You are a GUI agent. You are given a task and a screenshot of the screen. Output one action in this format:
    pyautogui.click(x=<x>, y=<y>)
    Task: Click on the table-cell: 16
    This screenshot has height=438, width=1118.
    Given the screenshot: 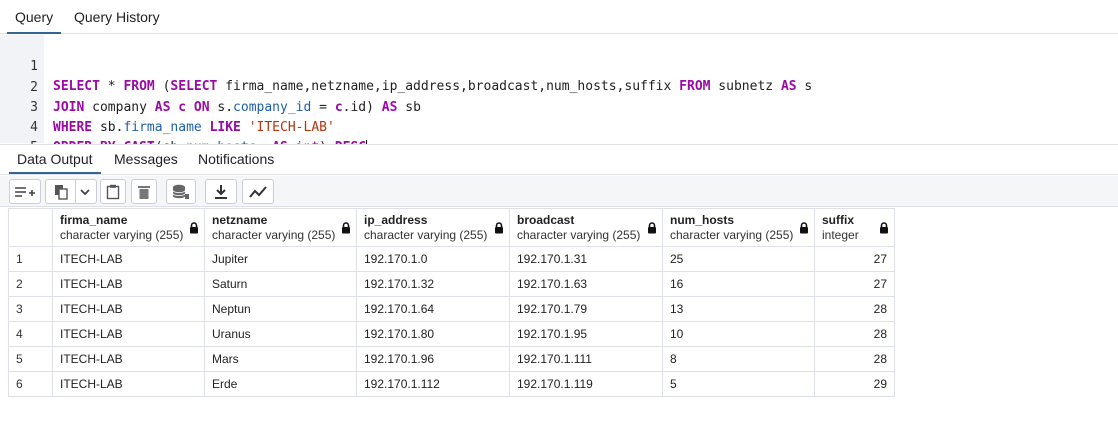 What is the action you would take?
    pyautogui.click(x=738, y=284)
    